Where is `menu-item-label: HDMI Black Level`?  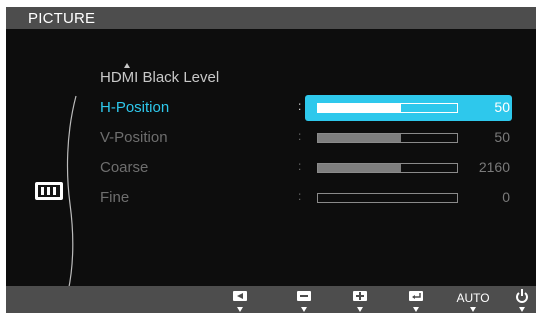
menu-item-label: HDMI Black Level is located at coordinates (160, 77).